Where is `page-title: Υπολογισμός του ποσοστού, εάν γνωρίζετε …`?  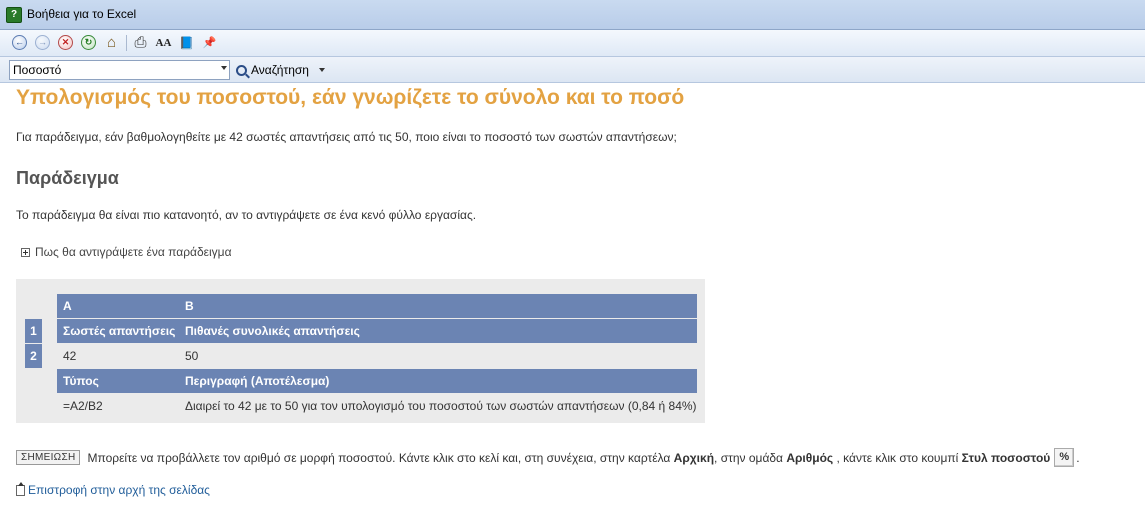 page-title: Υπολογισμός του ποσοστού, εάν γνωρίζετε … is located at coordinates (350, 97).